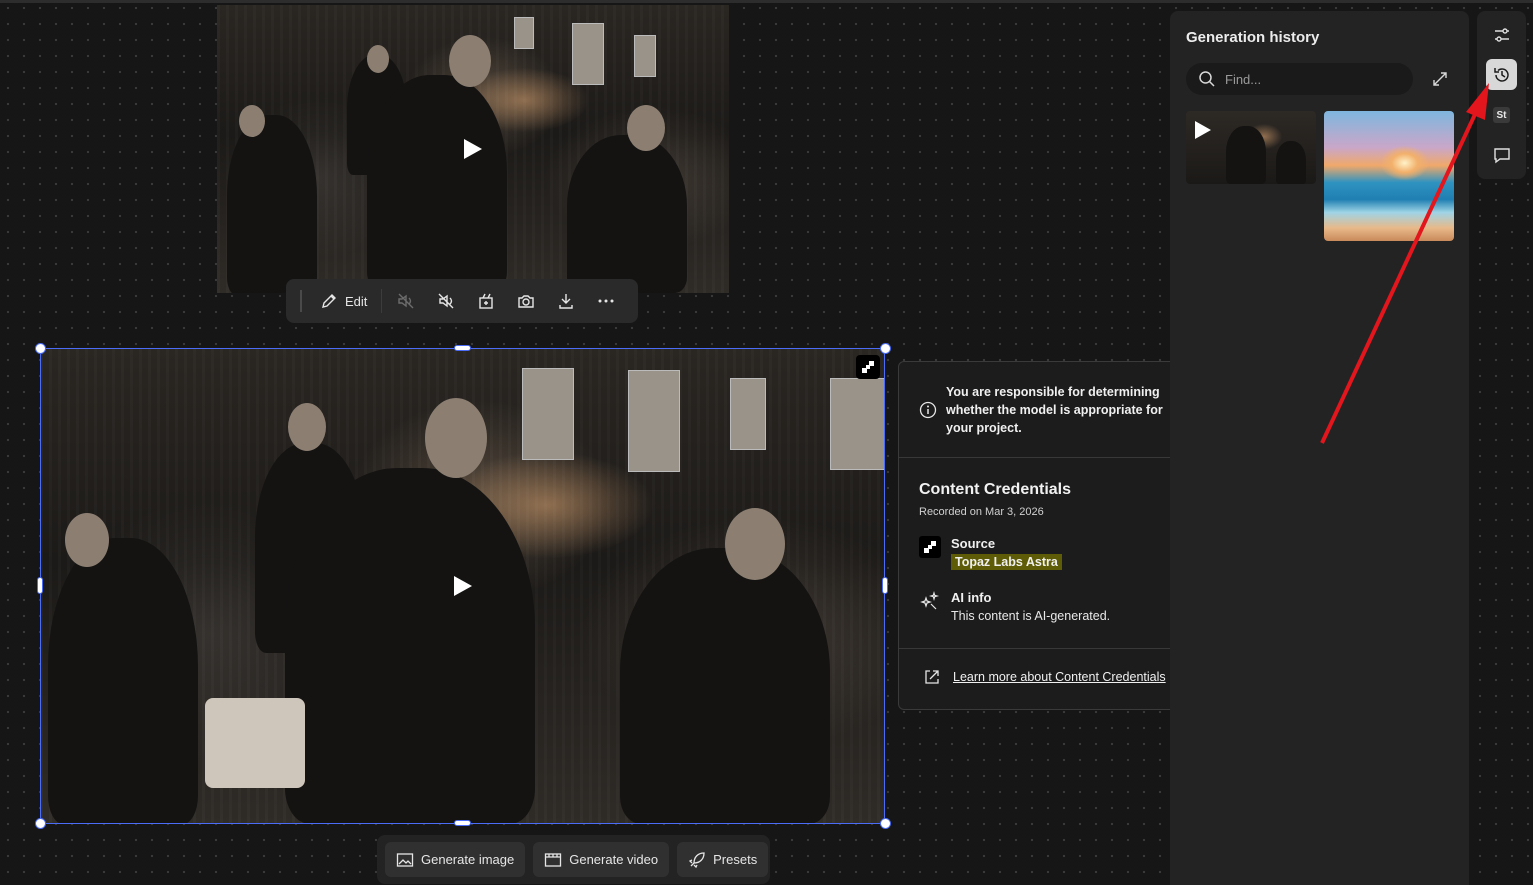 Image resolution: width=1533 pixels, height=885 pixels. What do you see at coordinates (1310, 79) in the screenshot?
I see `search-input` at bounding box center [1310, 79].